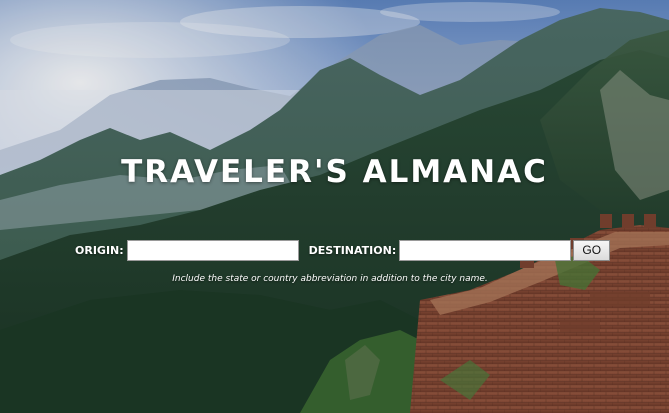 Image resolution: width=669 pixels, height=413 pixels. Describe the element at coordinates (99, 250) in the screenshot. I see `origin-label: ORIGIN:` at that location.